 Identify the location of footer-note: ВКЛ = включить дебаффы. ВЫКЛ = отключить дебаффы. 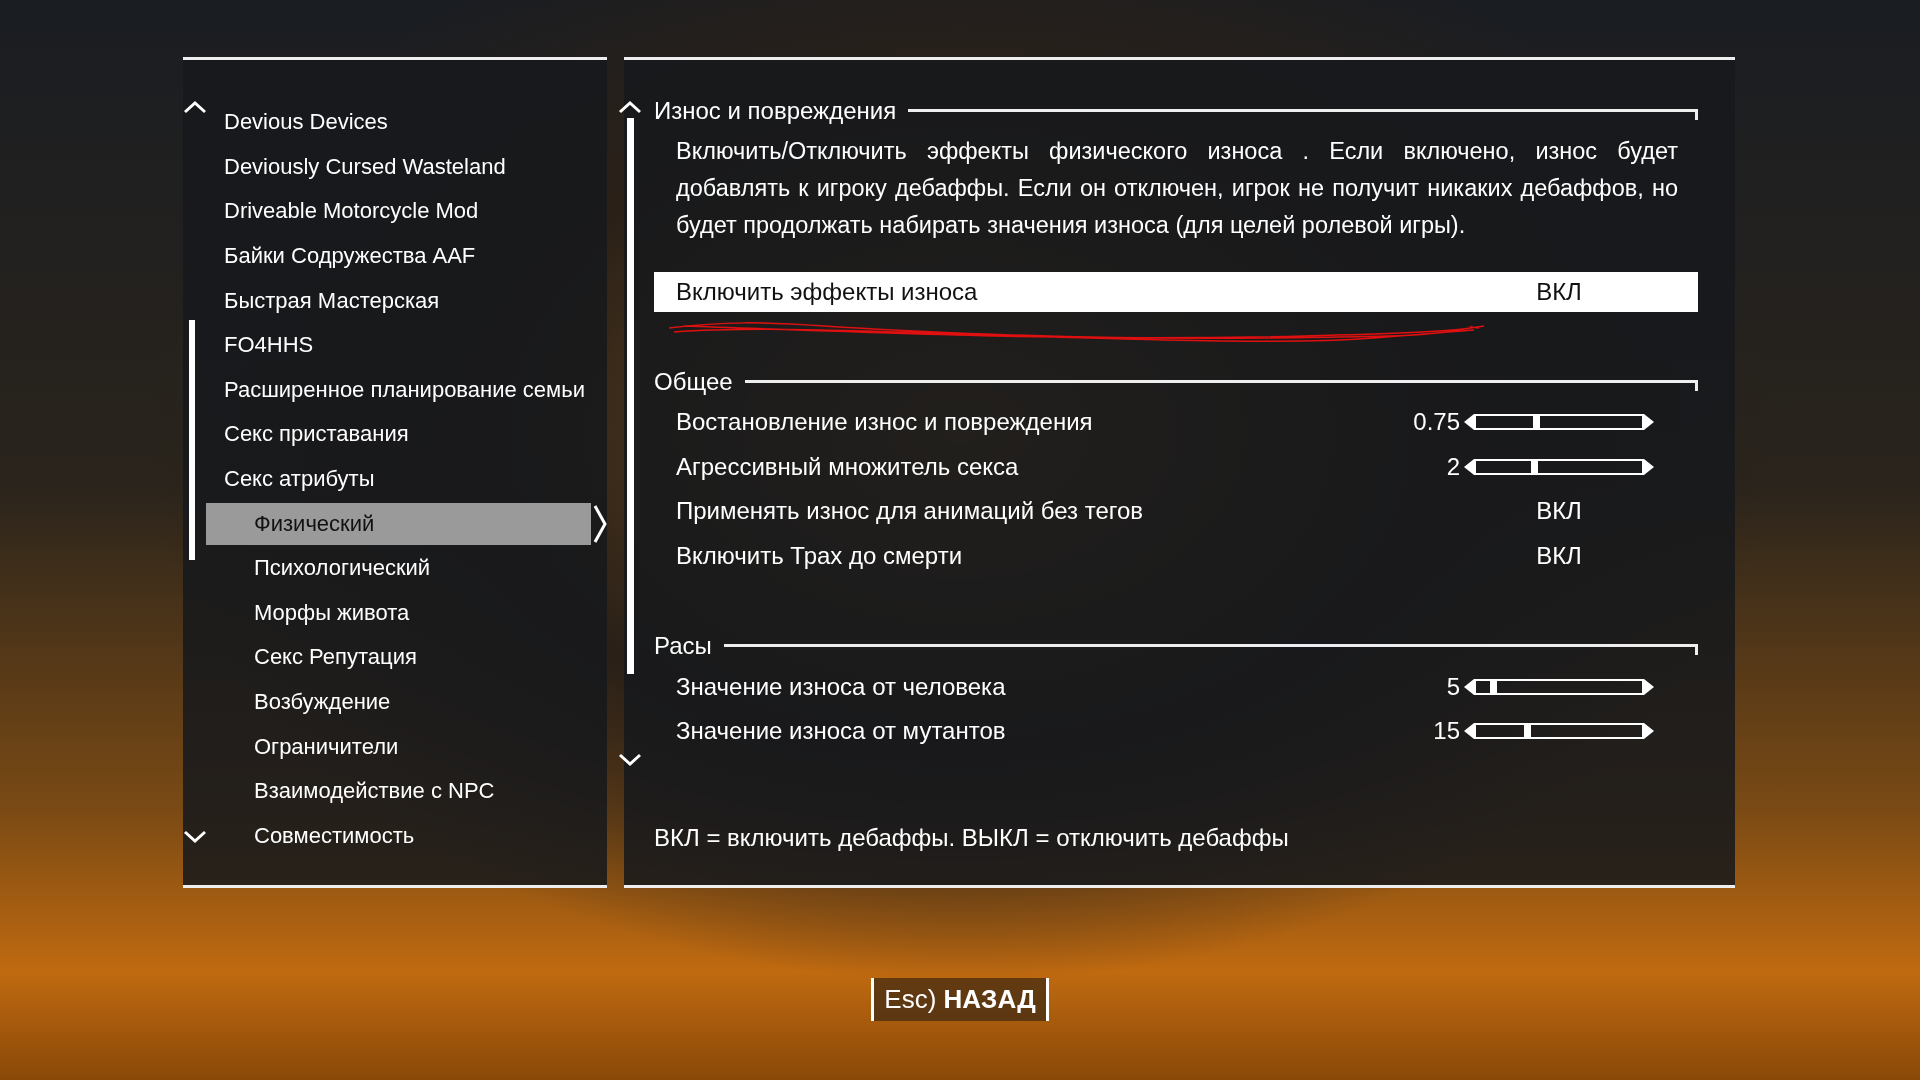
(972, 837).